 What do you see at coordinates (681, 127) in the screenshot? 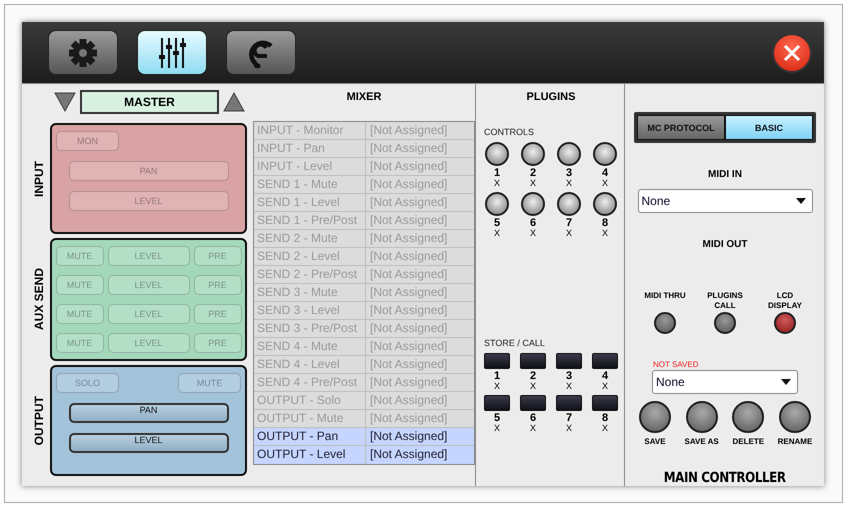
I see `mode-tab: MC PROTOCOL` at bounding box center [681, 127].